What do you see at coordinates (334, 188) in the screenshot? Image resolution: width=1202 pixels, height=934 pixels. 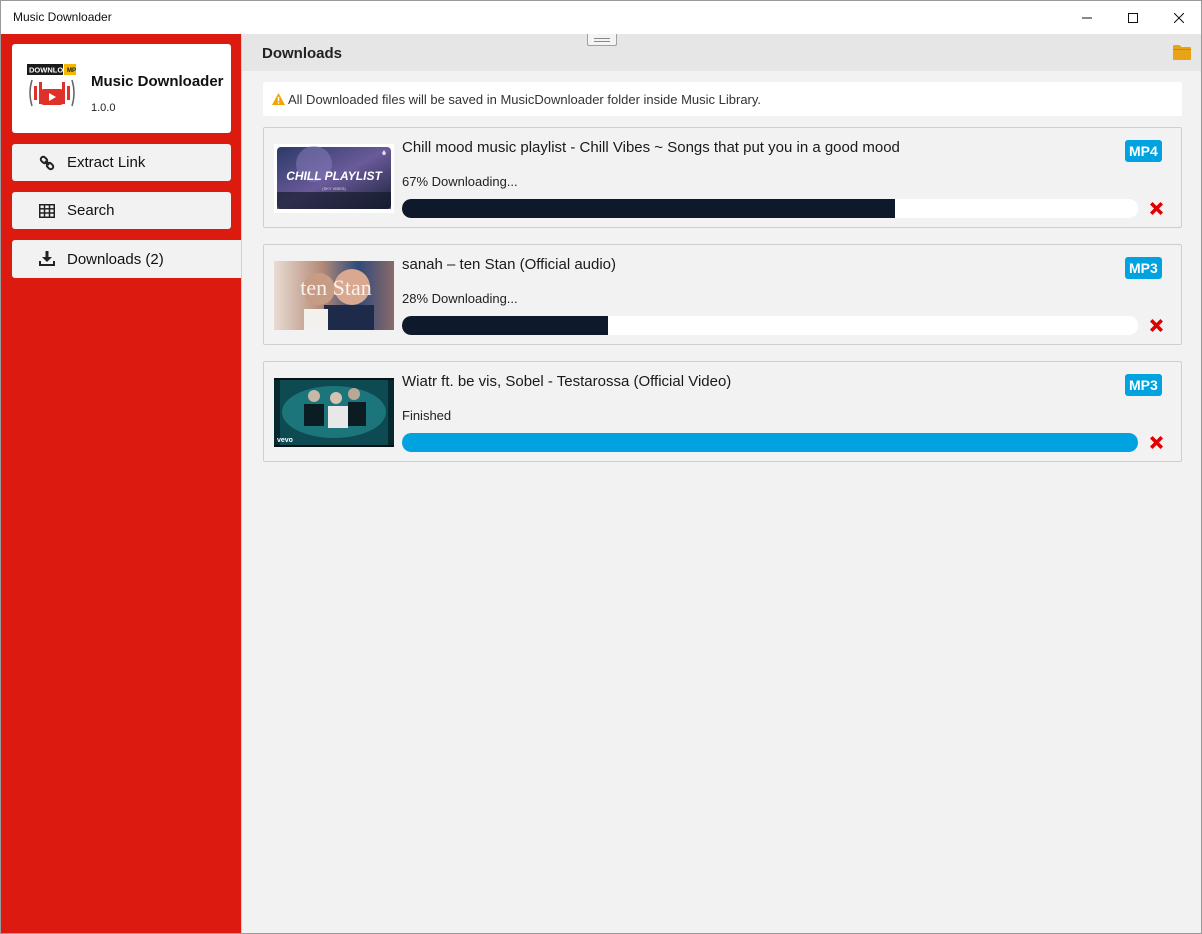 I see `svg-text: (SKY VIBES)` at bounding box center [334, 188].